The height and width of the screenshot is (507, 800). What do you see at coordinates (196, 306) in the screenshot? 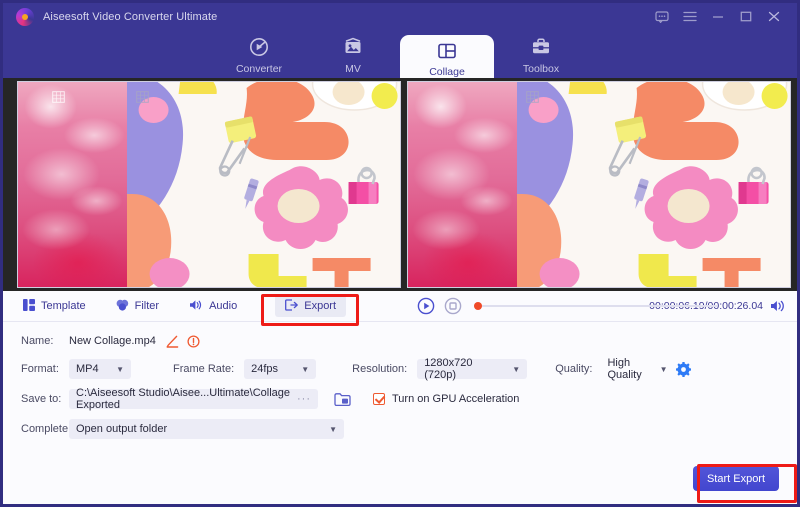
I see `audio-icon` at bounding box center [196, 306].